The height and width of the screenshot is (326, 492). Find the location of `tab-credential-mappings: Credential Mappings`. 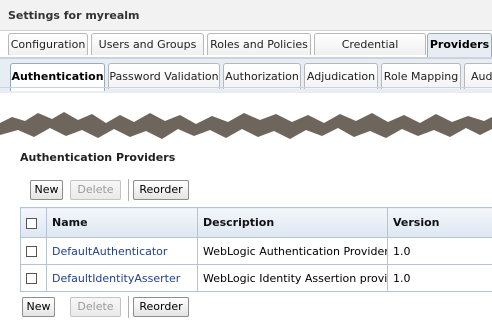

tab-credential-mappings: Credential Mappings is located at coordinates (370, 53).